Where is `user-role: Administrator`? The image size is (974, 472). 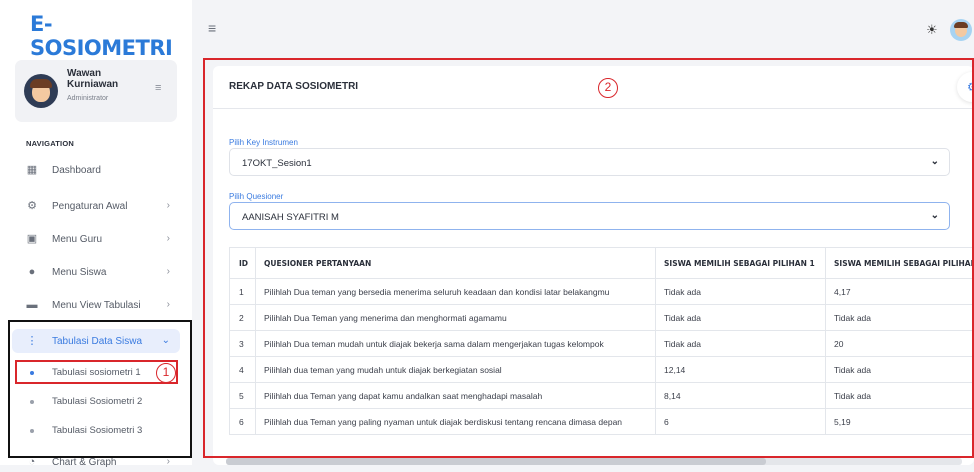 user-role: Administrator is located at coordinates (87, 98).